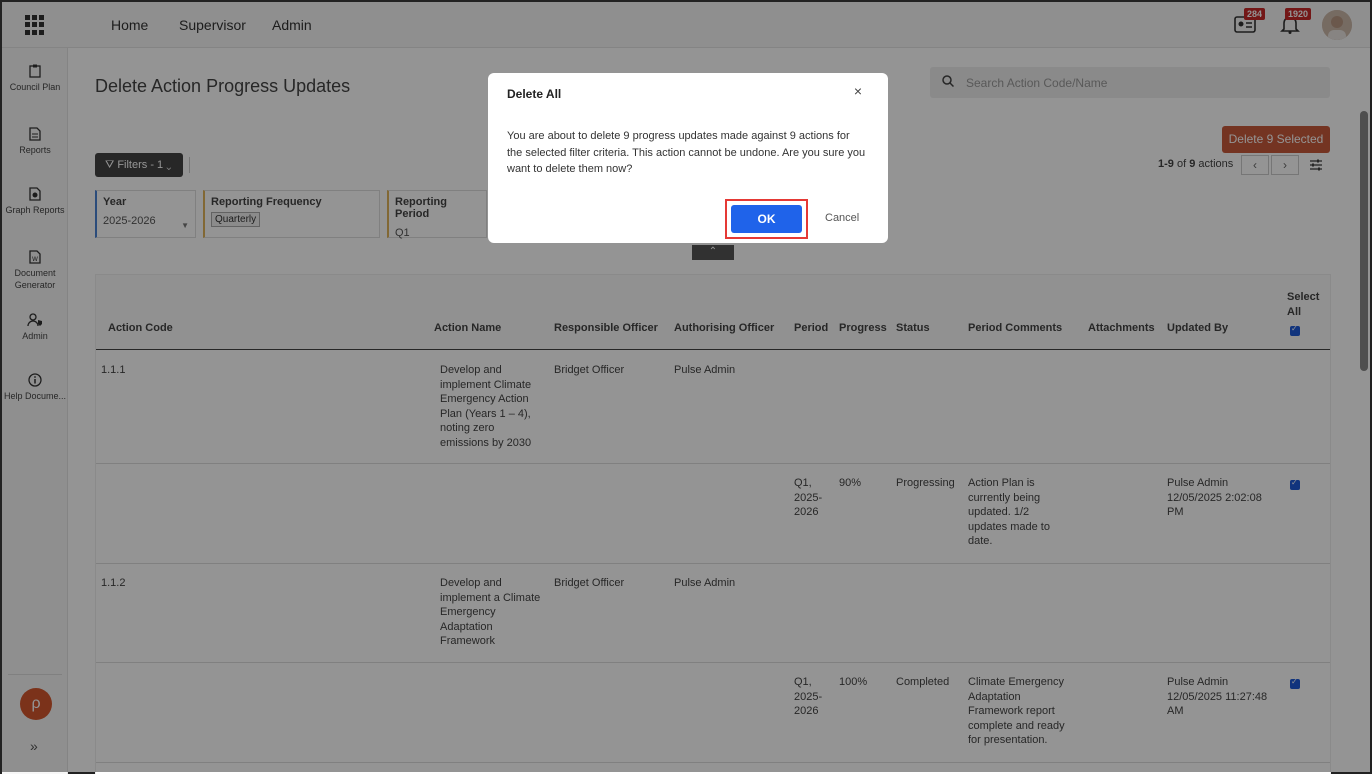 The image size is (1372, 774). I want to click on cancel-button: Cancel, so click(842, 218).